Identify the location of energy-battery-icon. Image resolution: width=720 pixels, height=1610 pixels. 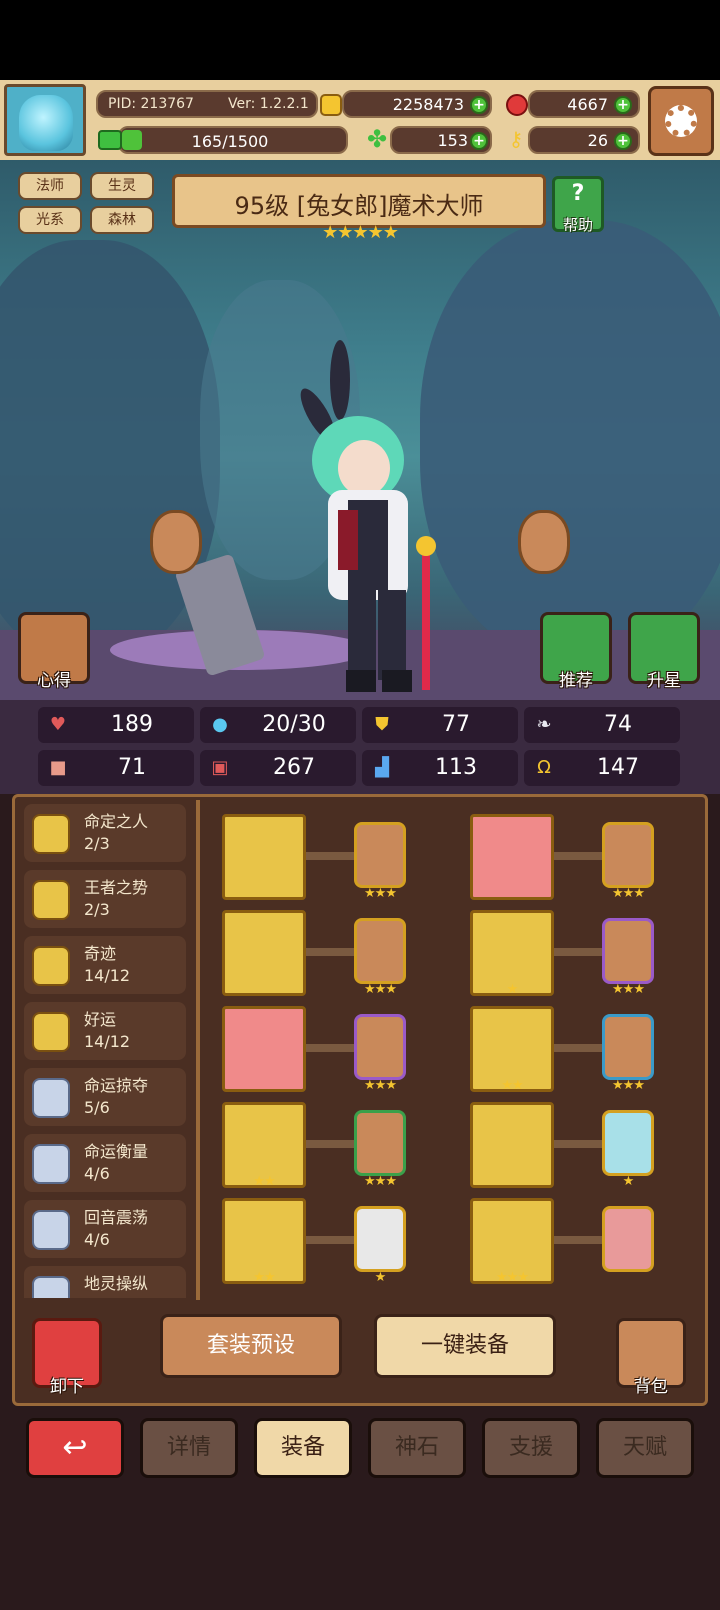
(110, 140).